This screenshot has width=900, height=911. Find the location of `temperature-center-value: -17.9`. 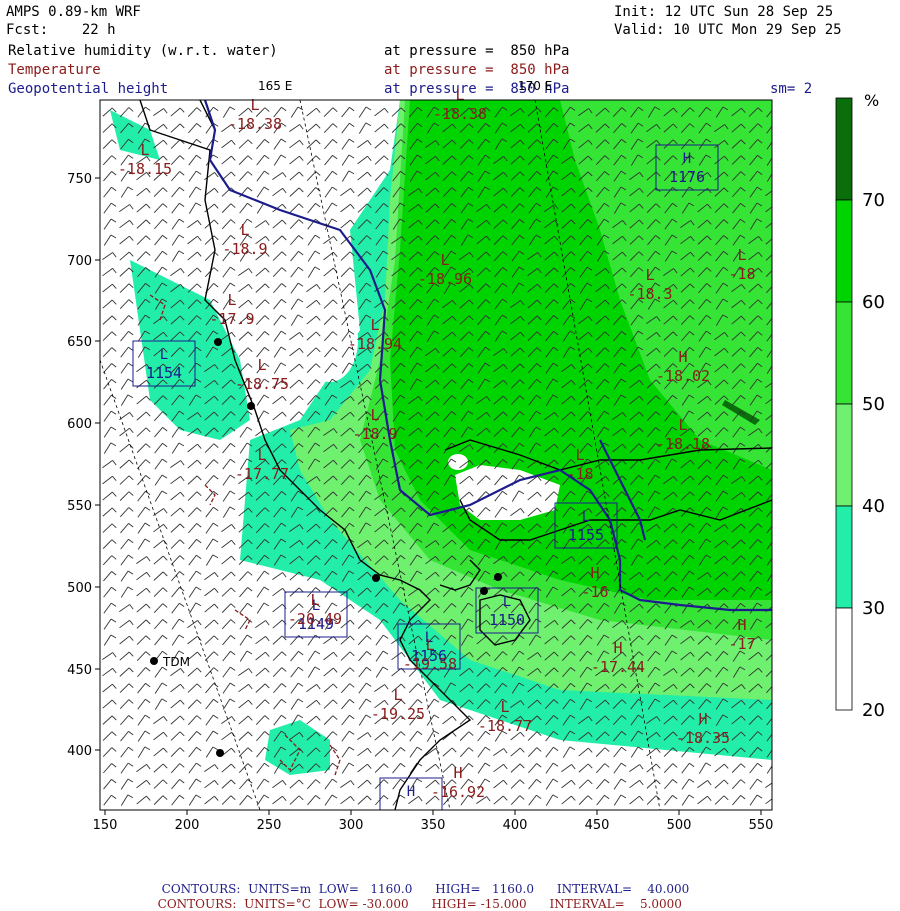

temperature-center-value: -17.9 is located at coordinates (231, 319).